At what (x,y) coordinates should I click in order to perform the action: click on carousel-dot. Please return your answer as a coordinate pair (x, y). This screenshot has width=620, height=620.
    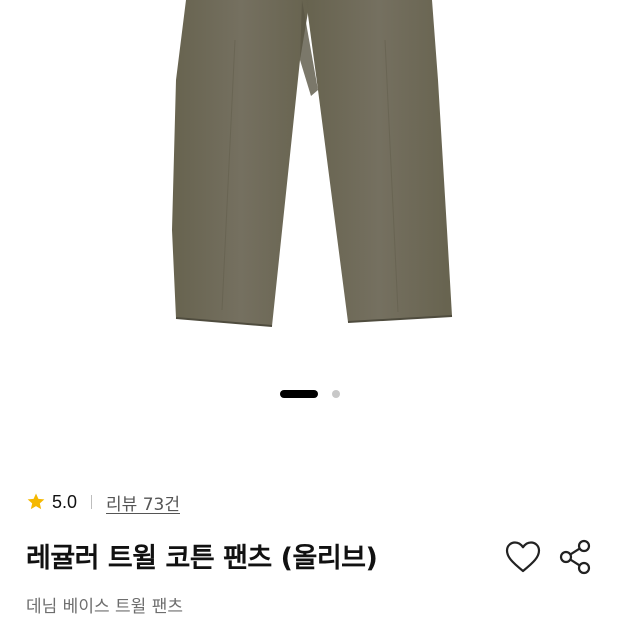
    Looking at the image, I should click on (336, 394).